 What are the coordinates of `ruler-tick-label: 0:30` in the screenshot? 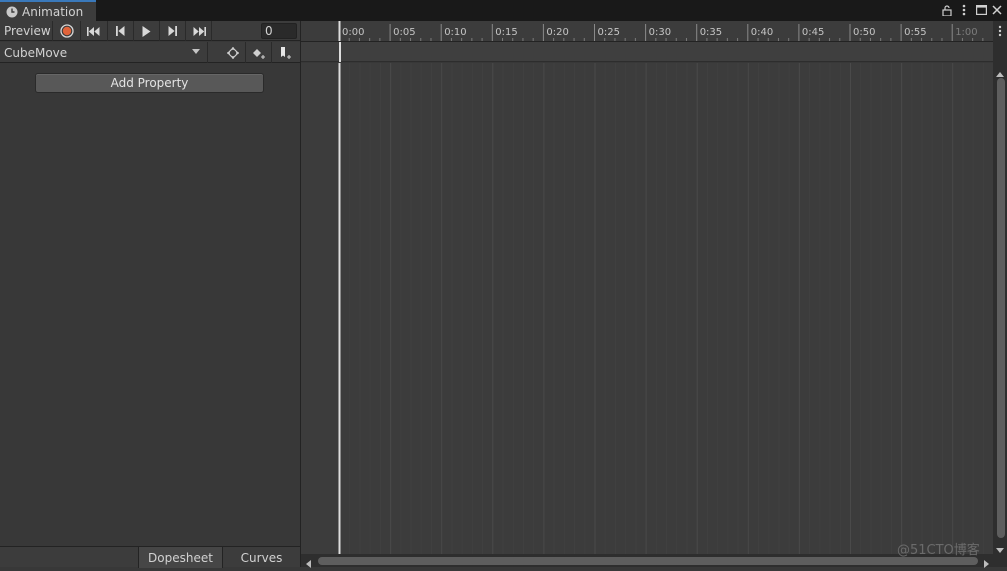 It's located at (660, 32).